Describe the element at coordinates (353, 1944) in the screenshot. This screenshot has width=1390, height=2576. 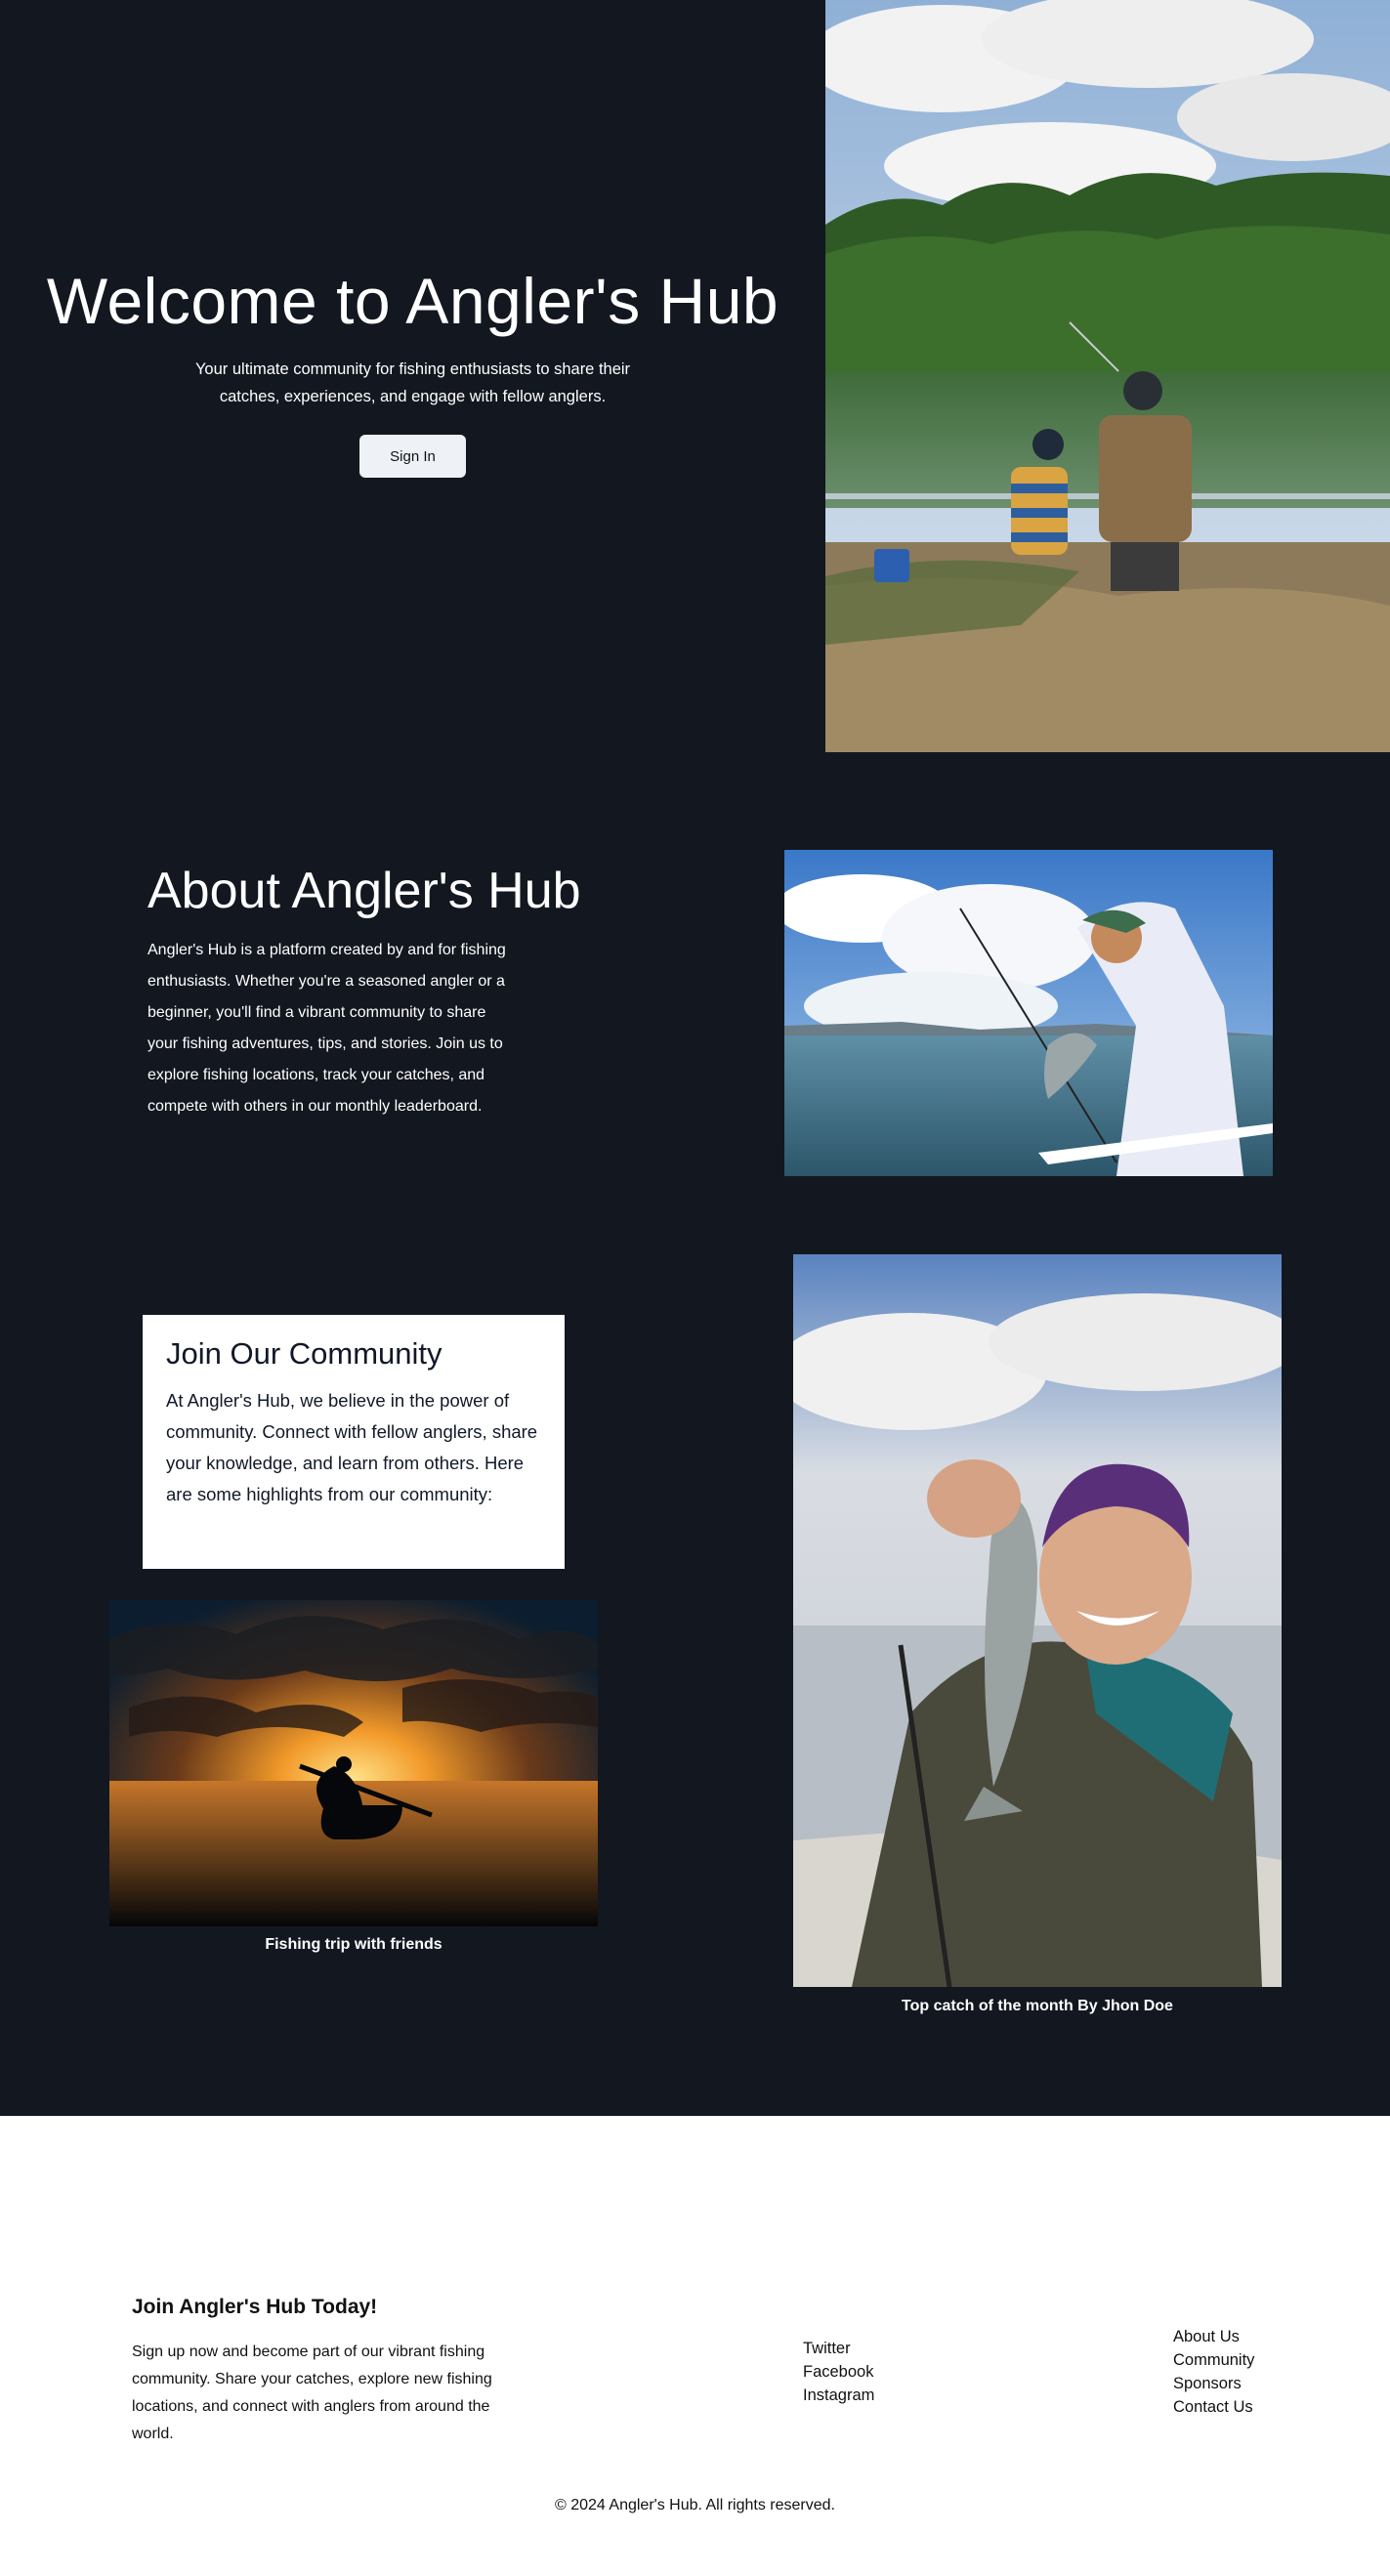
I see `highlight-caption: Fishing trip with friends` at that location.